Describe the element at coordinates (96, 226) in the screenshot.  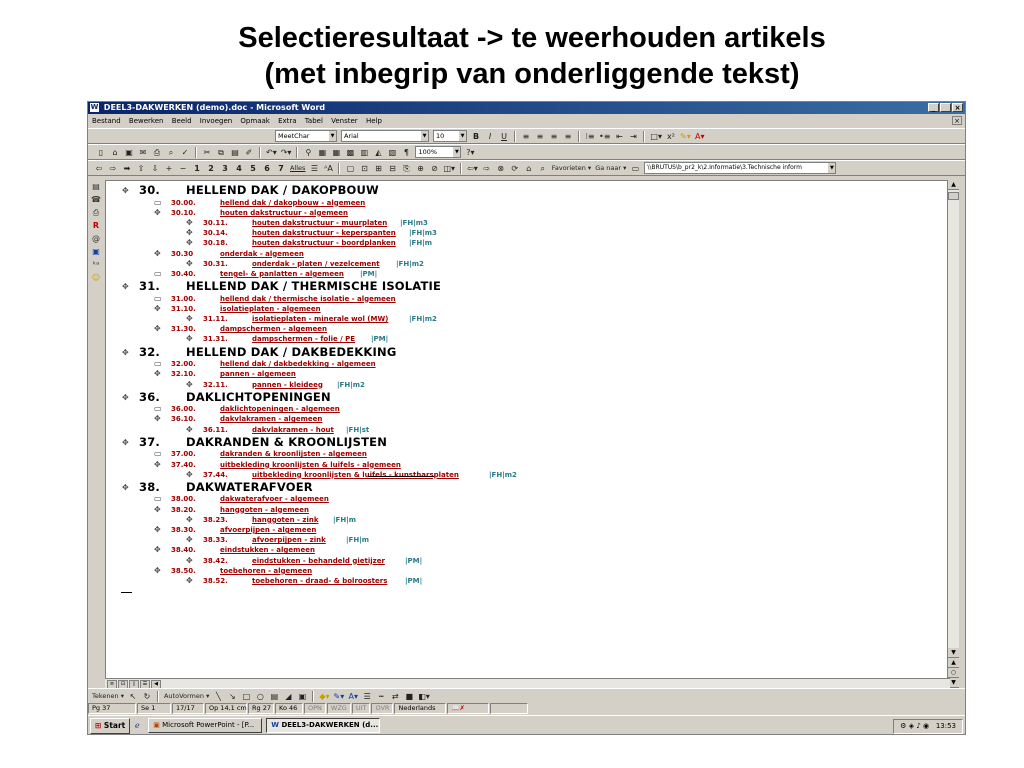
I see `red-r-icon: R` at that location.